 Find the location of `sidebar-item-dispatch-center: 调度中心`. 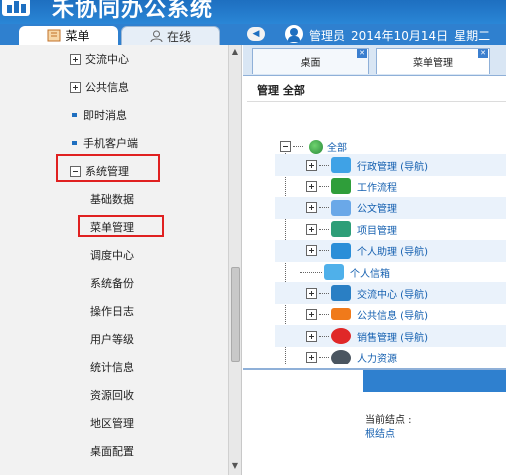

sidebar-item-dispatch-center: 调度中心 is located at coordinates (112, 255).